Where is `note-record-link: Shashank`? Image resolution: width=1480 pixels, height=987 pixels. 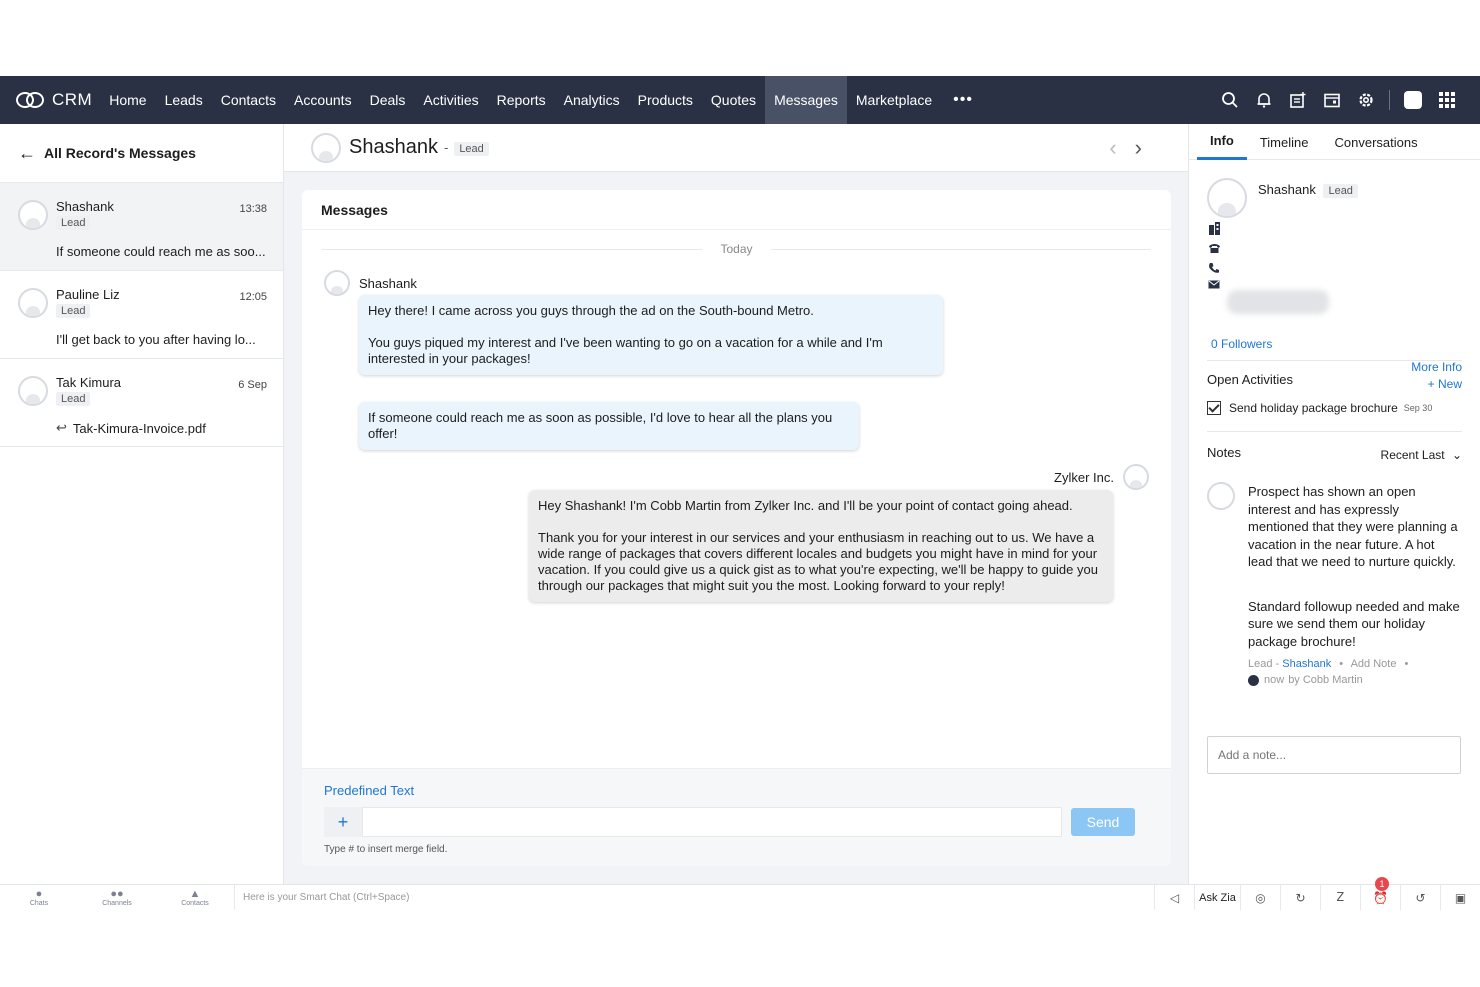
note-record-link: Shashank is located at coordinates (1306, 664).